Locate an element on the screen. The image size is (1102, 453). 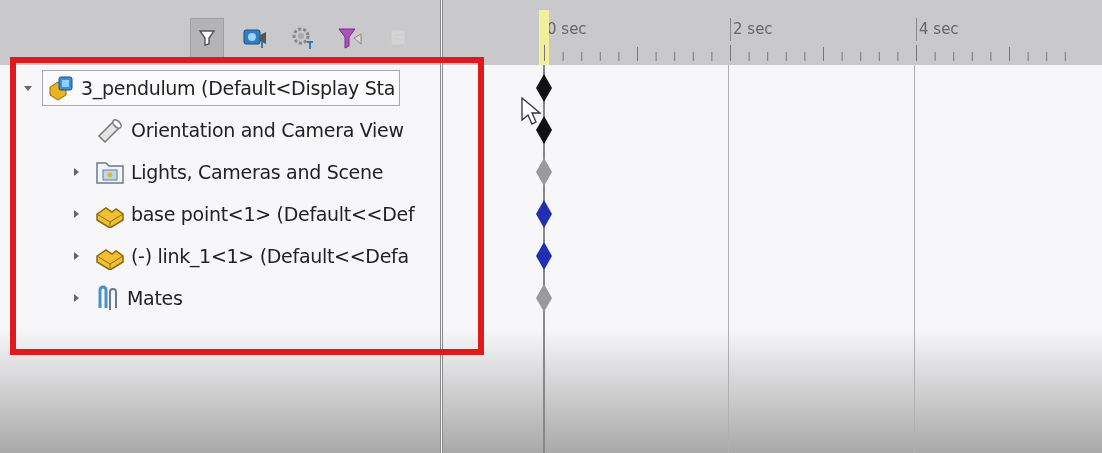
tree-item: Orientation and Camera View is located at coordinates (249, 130).